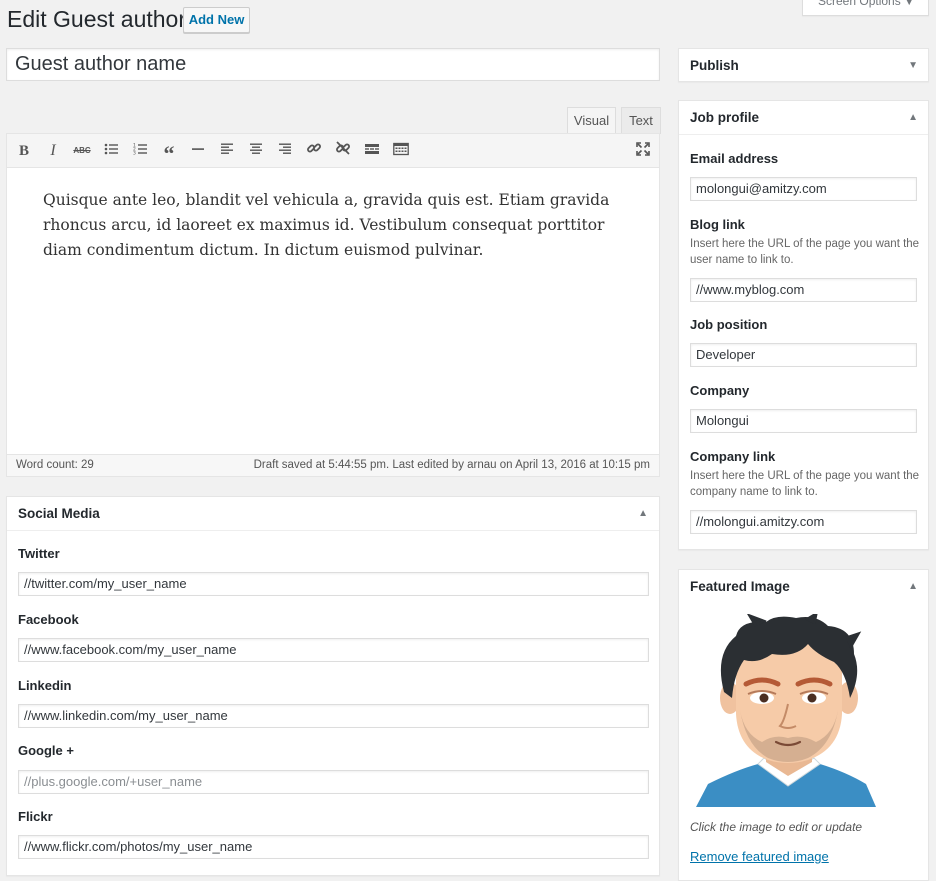 Image resolution: width=936 pixels, height=881 pixels. What do you see at coordinates (859, 4) in the screenshot?
I see `screen-options-label: Screen Options` at bounding box center [859, 4].